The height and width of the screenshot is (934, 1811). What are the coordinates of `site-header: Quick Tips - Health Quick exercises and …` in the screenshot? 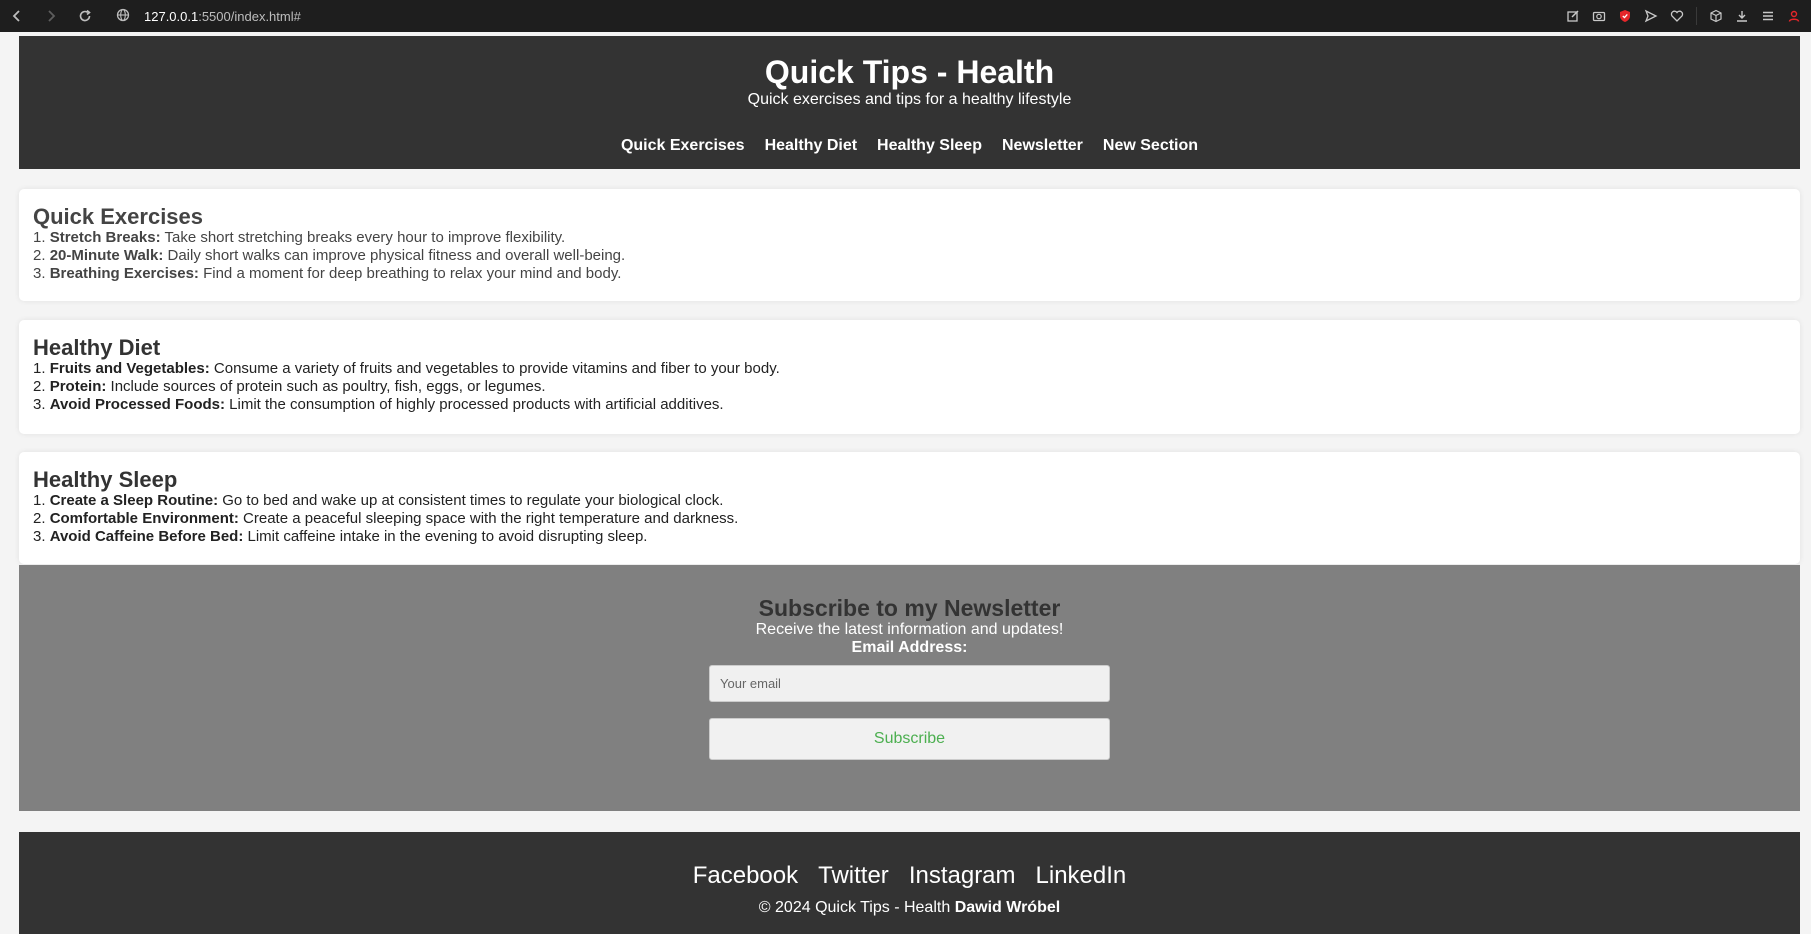 It's located at (909, 102).